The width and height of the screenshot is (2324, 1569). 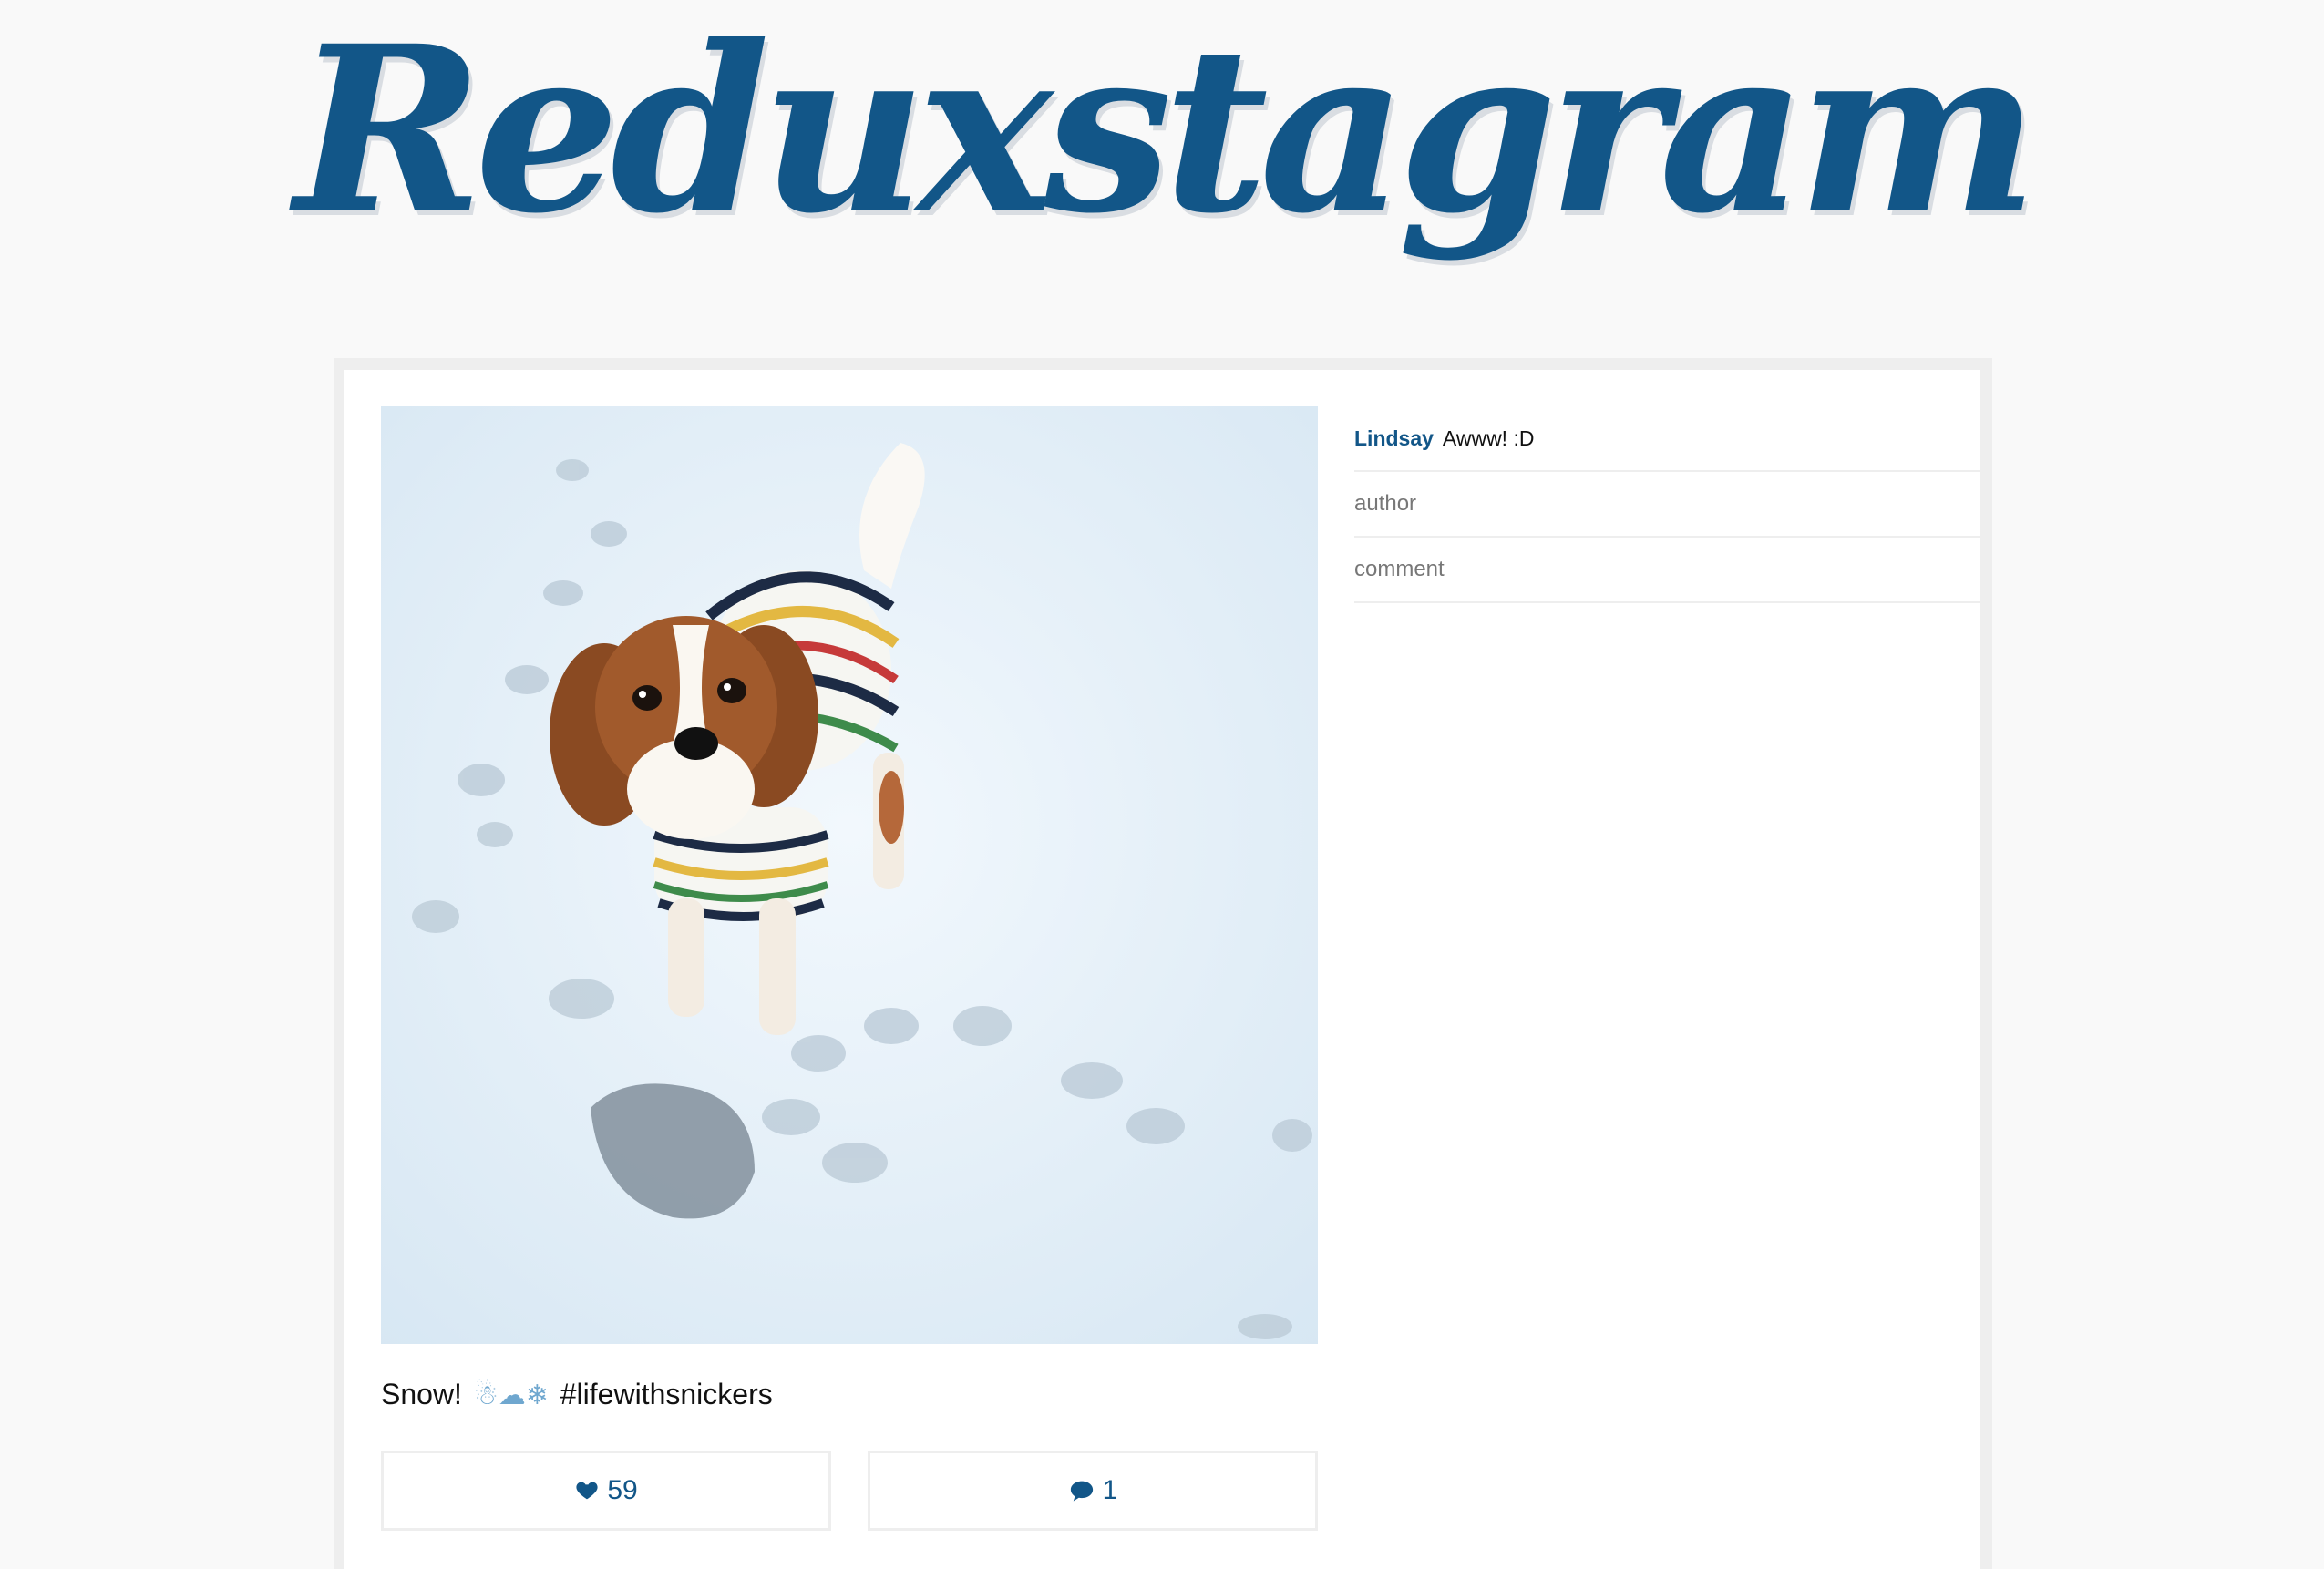 What do you see at coordinates (1081, 1491) in the screenshot?
I see `speech-bubble-icon` at bounding box center [1081, 1491].